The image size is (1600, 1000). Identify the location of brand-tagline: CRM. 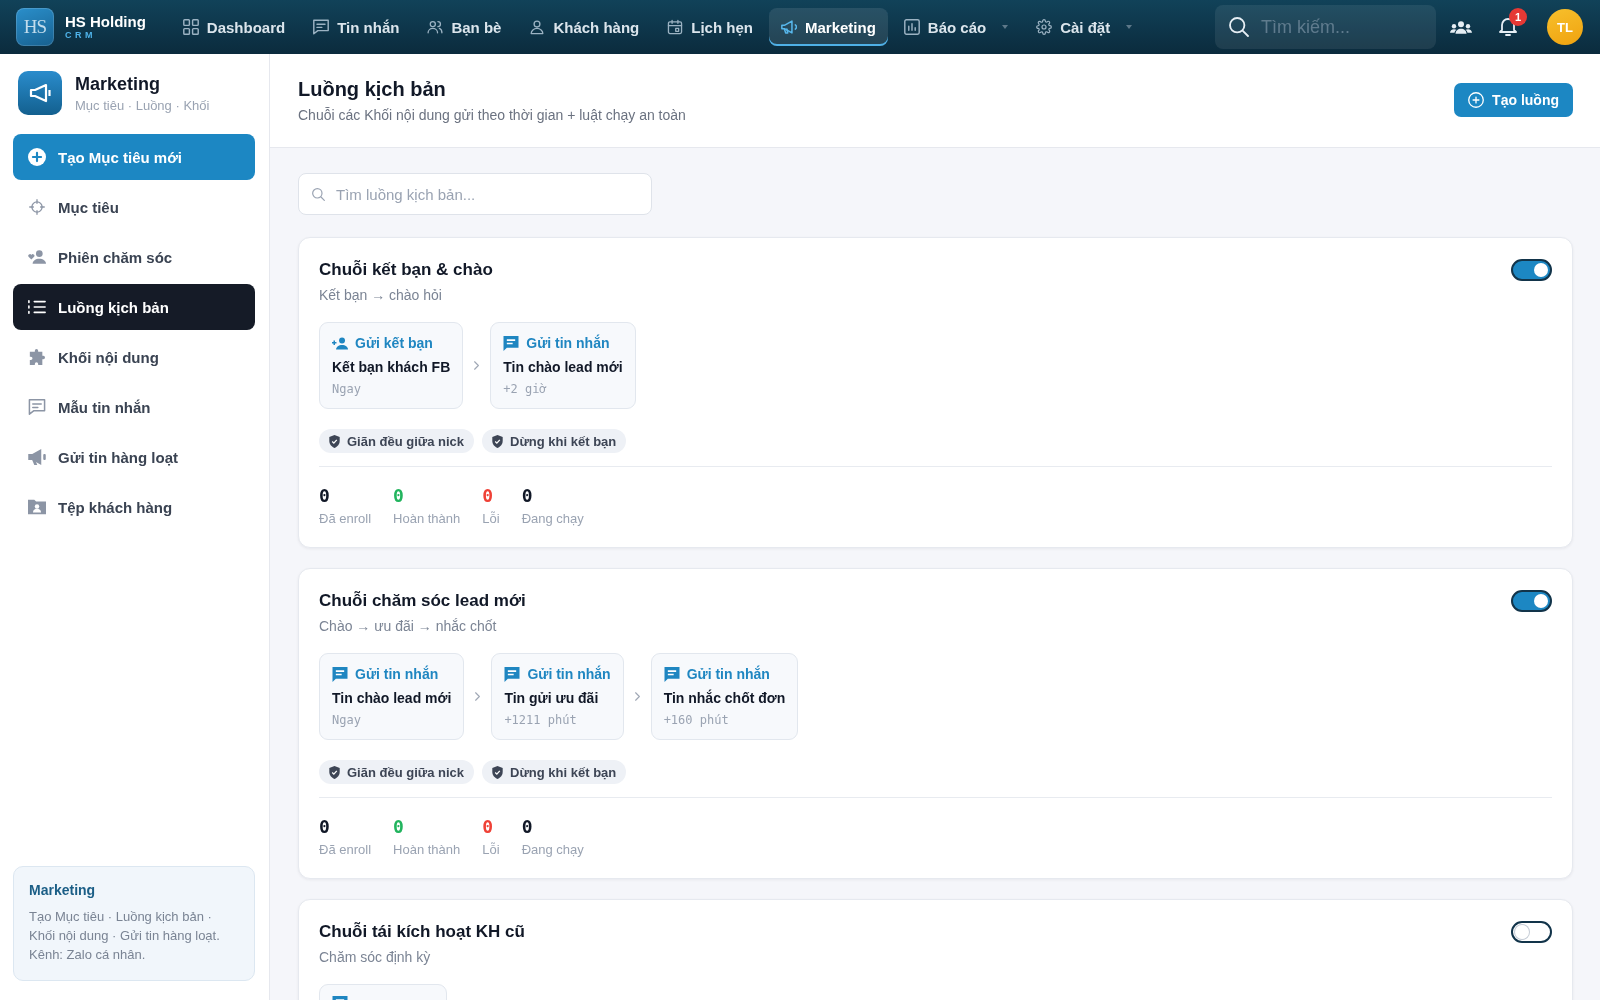
(80, 35).